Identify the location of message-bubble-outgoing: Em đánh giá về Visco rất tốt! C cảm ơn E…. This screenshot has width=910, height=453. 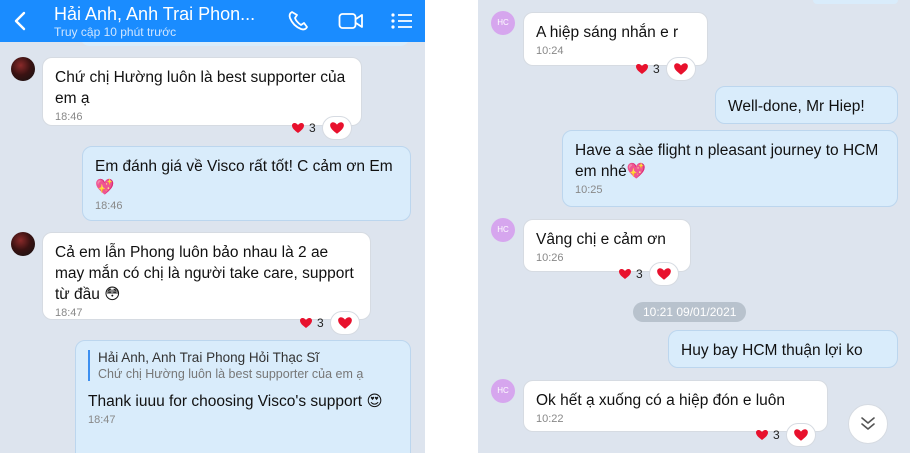
(246, 183).